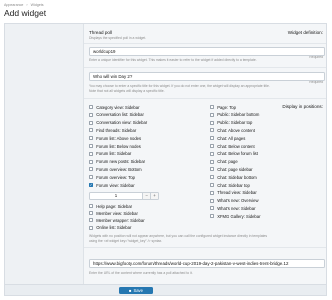 The width and height of the screenshot is (332, 300). Describe the element at coordinates (120, 115) in the screenshot. I see `position-label: Conversation list: Sidebar` at that location.